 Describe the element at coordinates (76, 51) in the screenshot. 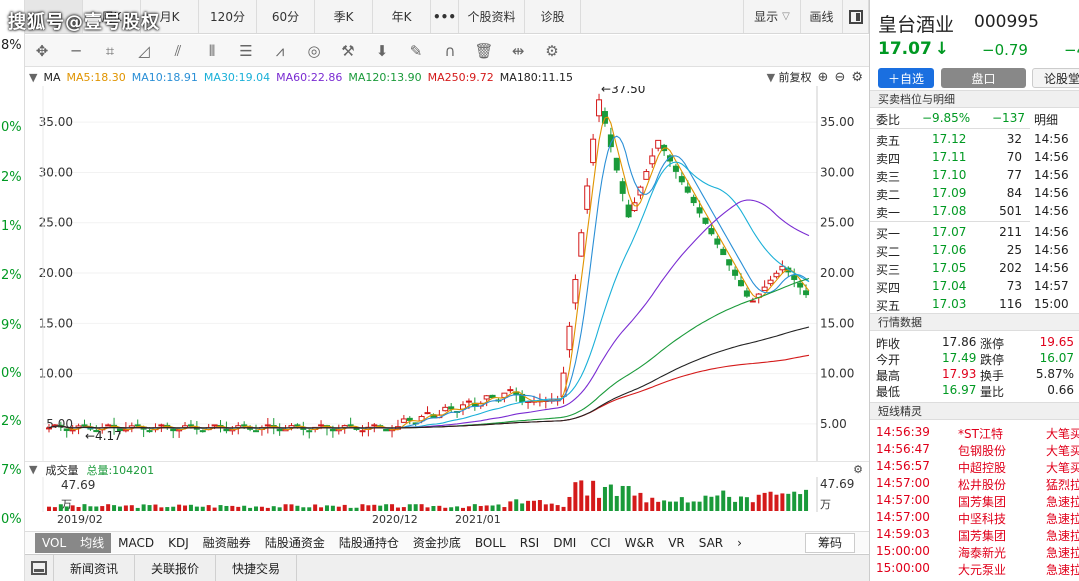

I see `line-icon: ─` at that location.